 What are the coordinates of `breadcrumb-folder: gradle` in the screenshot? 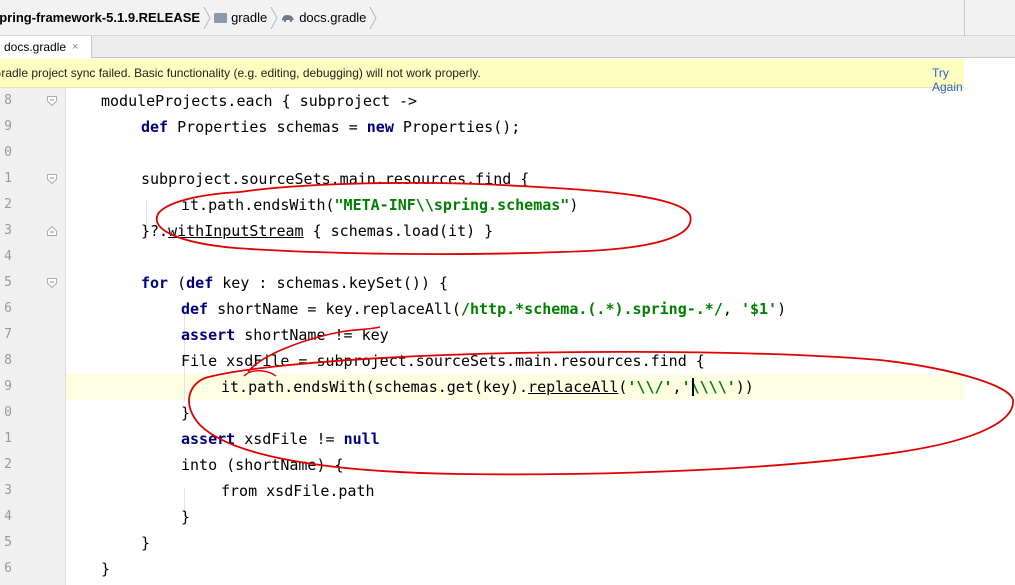 It's located at (240, 17).